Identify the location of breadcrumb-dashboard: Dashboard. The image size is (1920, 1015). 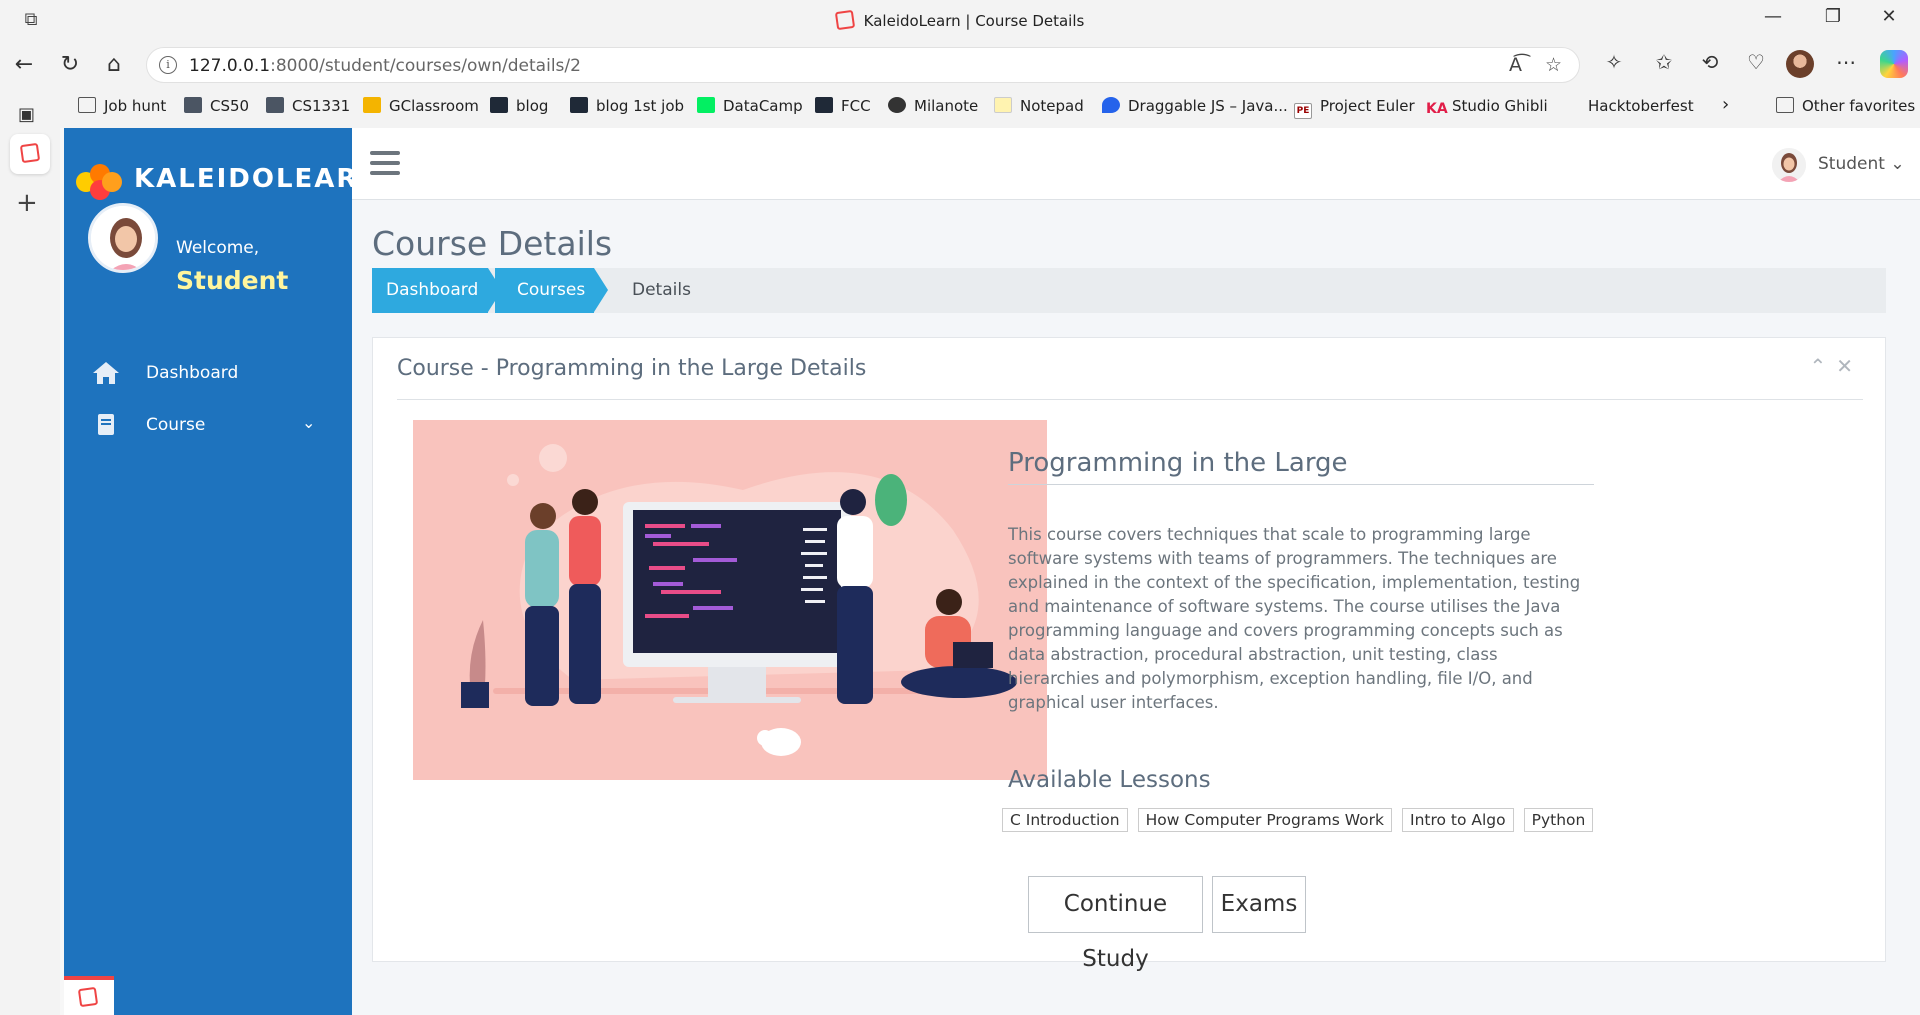
(430, 290).